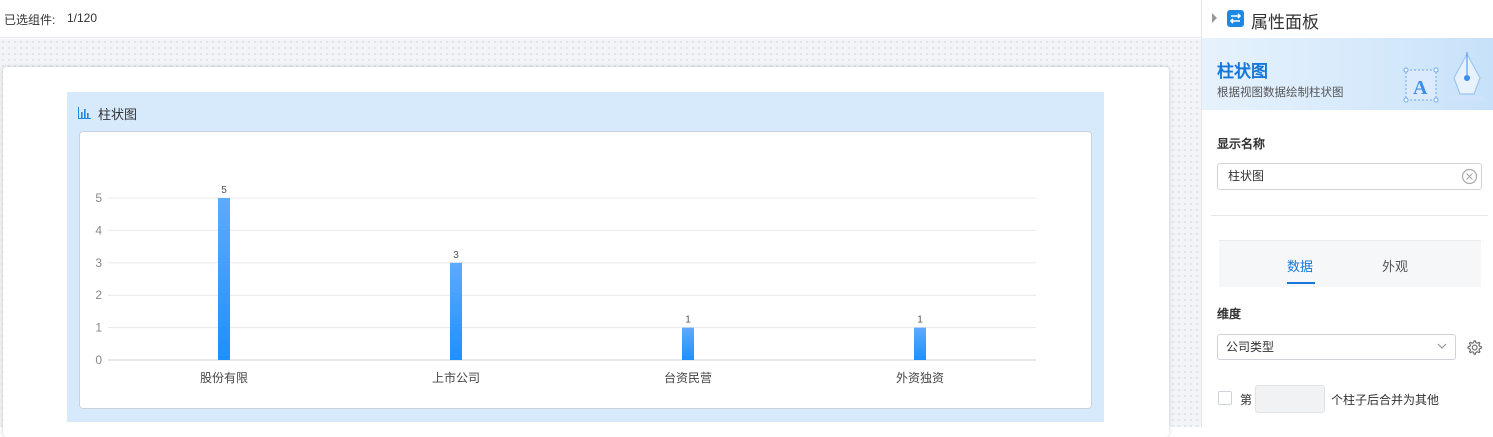  I want to click on svg-text: A, so click(1420, 88).